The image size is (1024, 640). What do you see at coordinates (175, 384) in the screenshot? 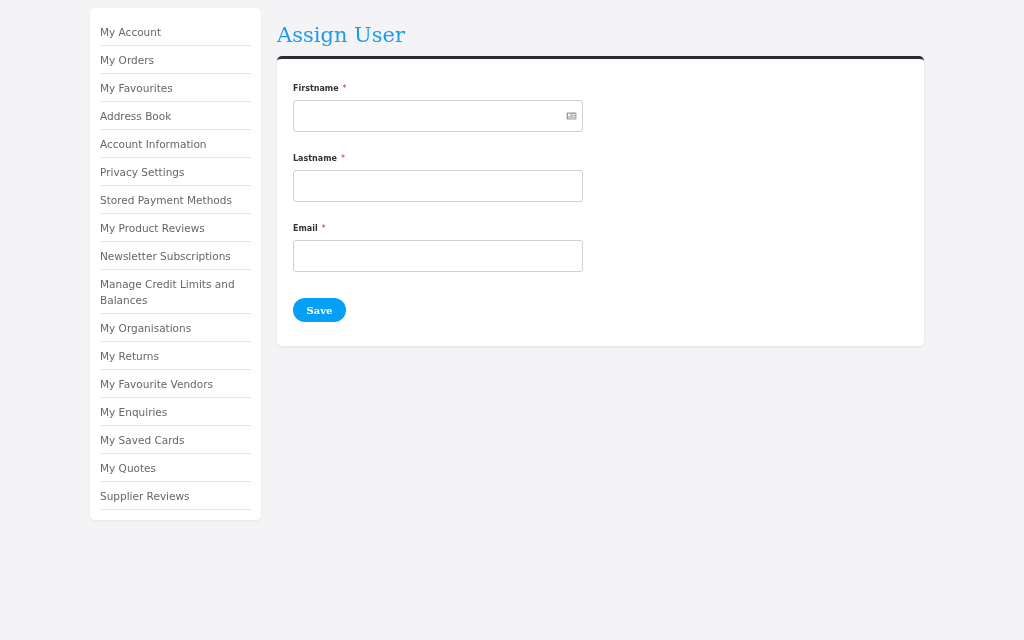
I see `sidebar-item: My Favourite Vendors` at bounding box center [175, 384].